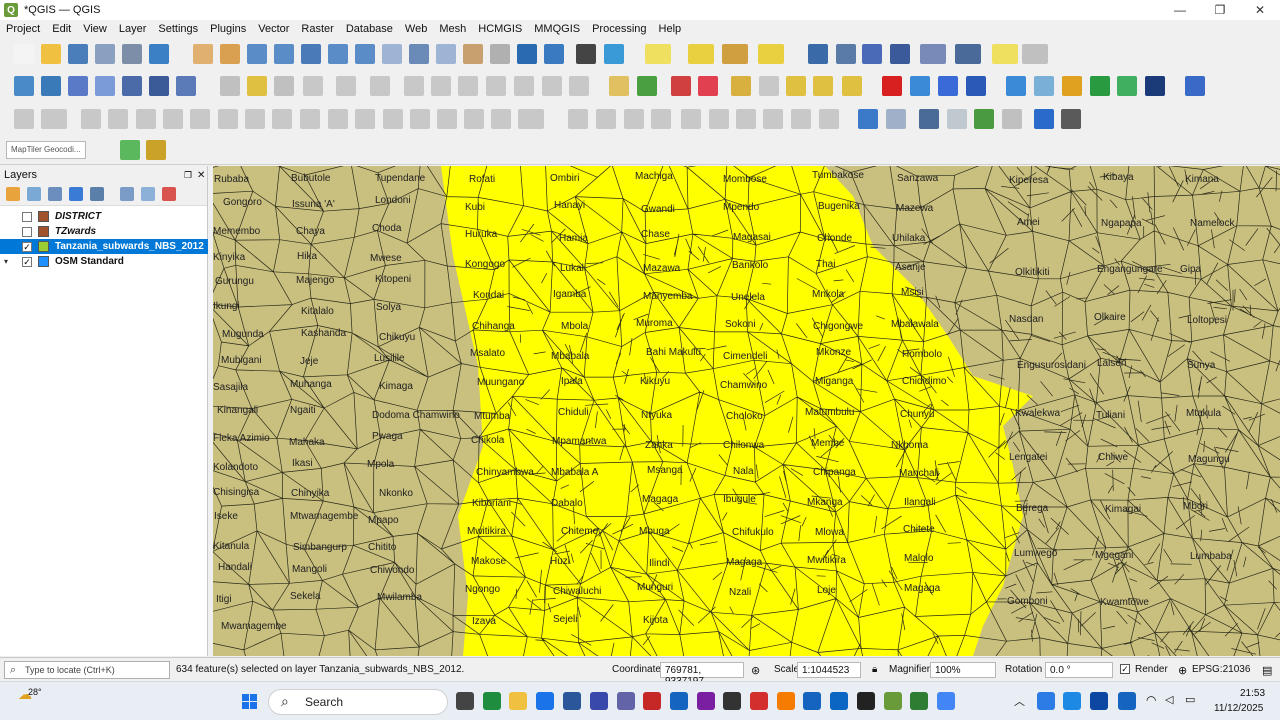 The image size is (1280, 720). Describe the element at coordinates (201, 175) in the screenshot. I see `close-panel-icon: ✕` at that location.